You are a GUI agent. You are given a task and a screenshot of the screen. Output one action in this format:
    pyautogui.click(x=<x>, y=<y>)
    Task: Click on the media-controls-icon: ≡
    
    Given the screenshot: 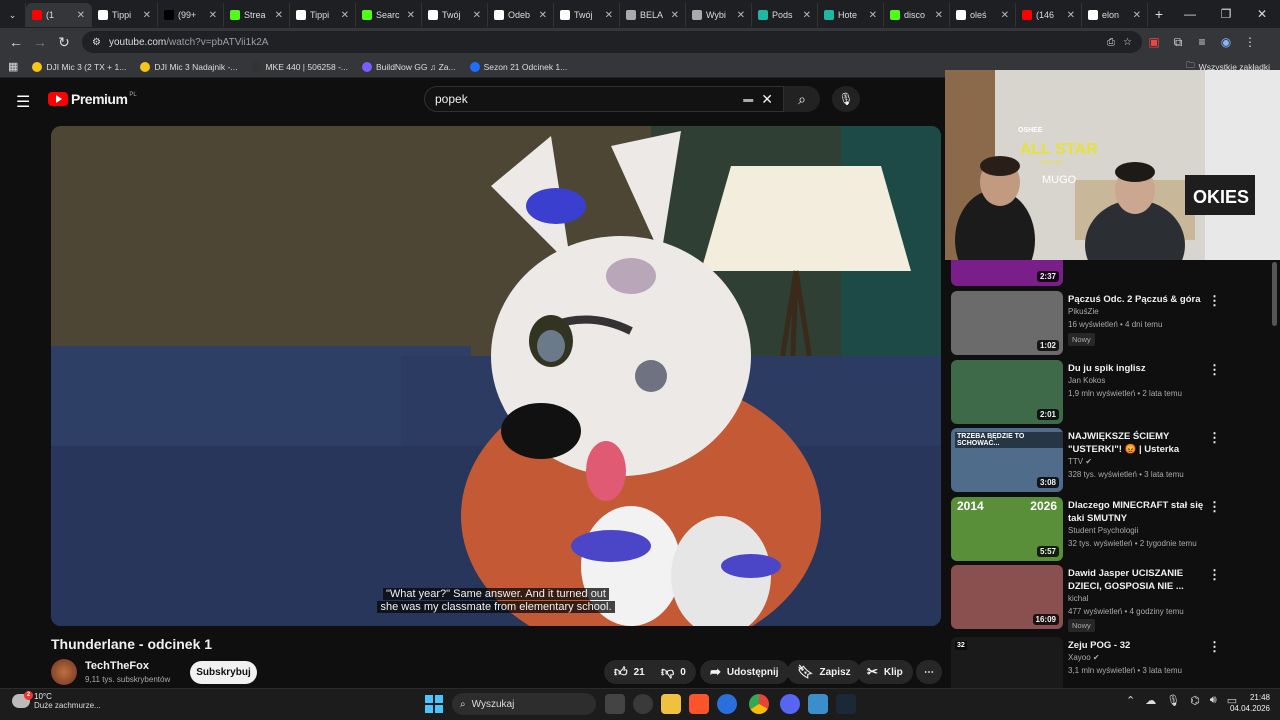 What is the action you would take?
    pyautogui.click(x=1202, y=42)
    